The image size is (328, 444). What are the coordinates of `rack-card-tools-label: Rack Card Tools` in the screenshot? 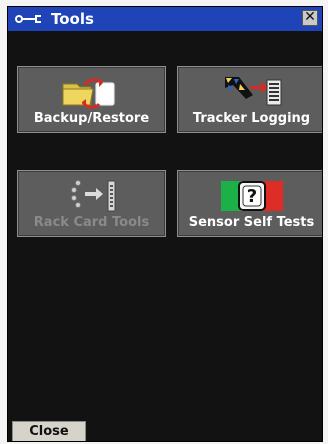 It's located at (91, 222).